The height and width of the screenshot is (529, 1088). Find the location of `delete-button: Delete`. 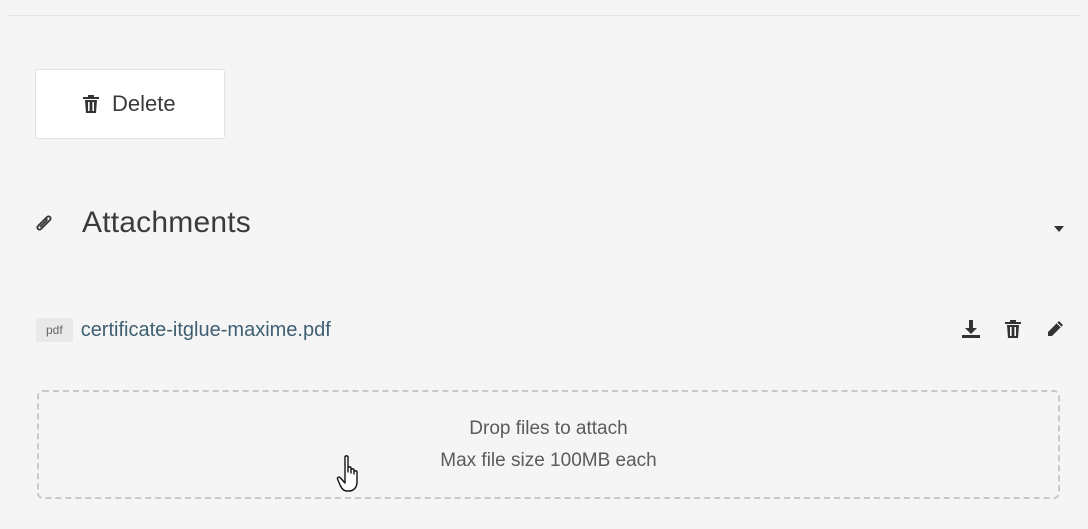

delete-button: Delete is located at coordinates (130, 104).